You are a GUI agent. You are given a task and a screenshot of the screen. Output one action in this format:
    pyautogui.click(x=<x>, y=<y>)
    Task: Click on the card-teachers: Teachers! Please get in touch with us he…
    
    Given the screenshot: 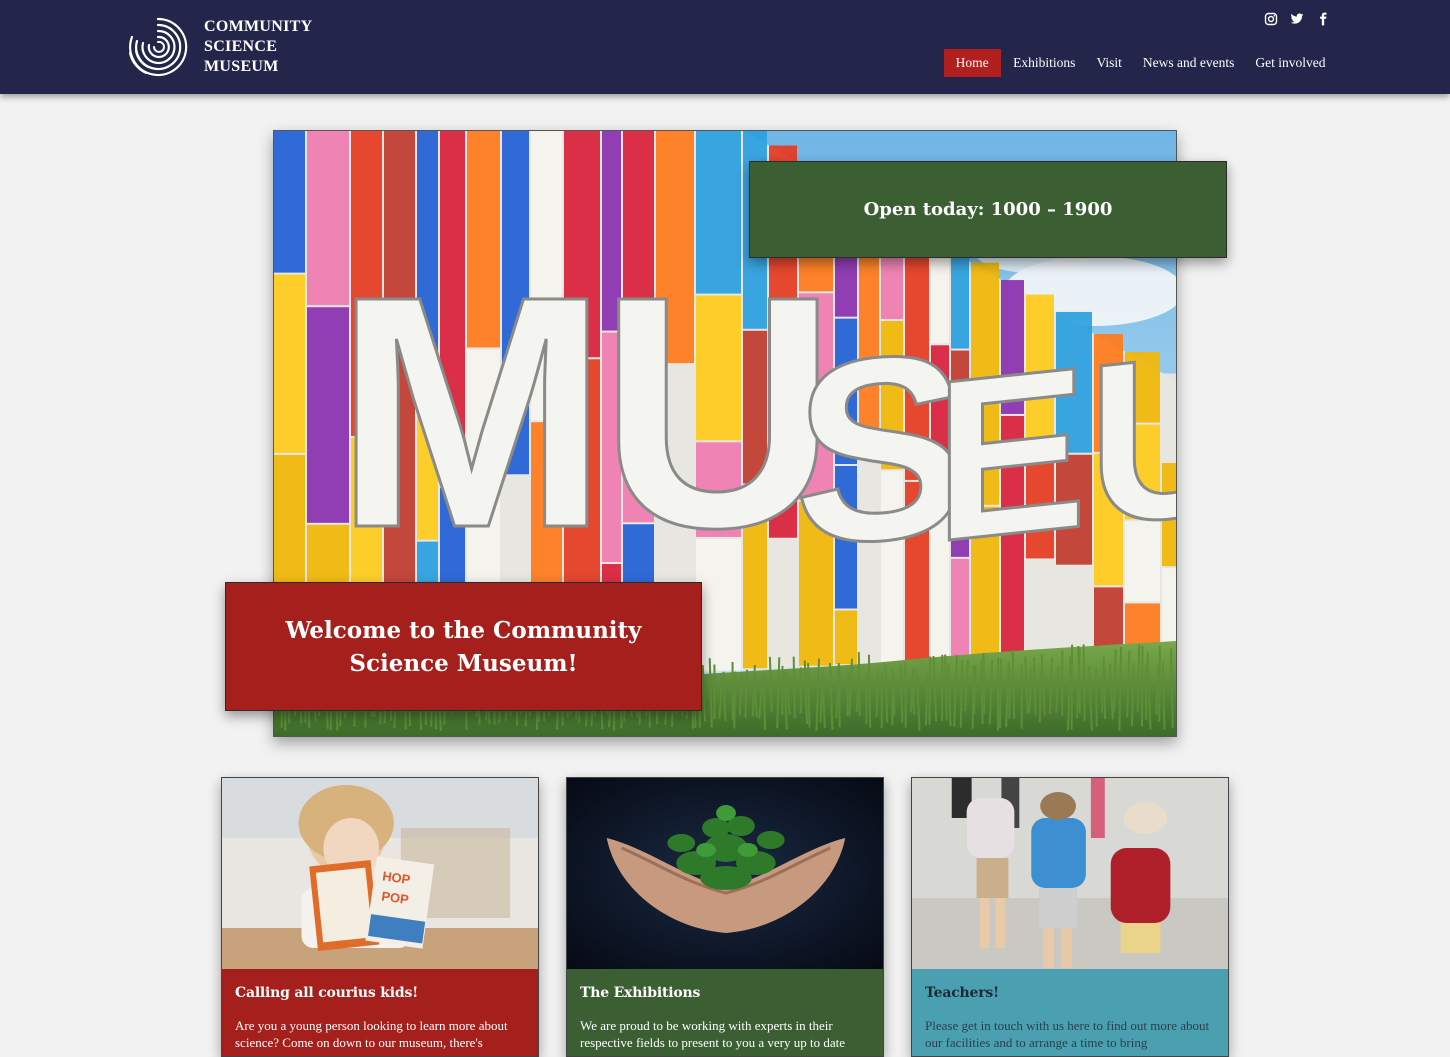 What is the action you would take?
    pyautogui.click(x=1070, y=917)
    